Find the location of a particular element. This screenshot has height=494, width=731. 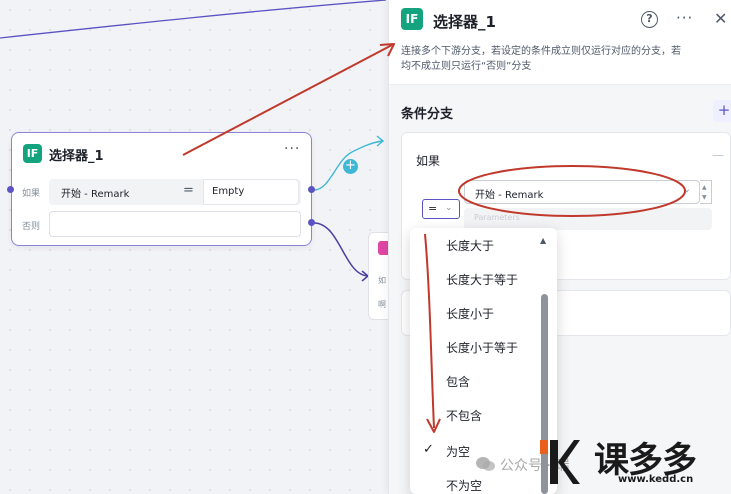

stepper-up-icon: ▲ is located at coordinates (704, 187).